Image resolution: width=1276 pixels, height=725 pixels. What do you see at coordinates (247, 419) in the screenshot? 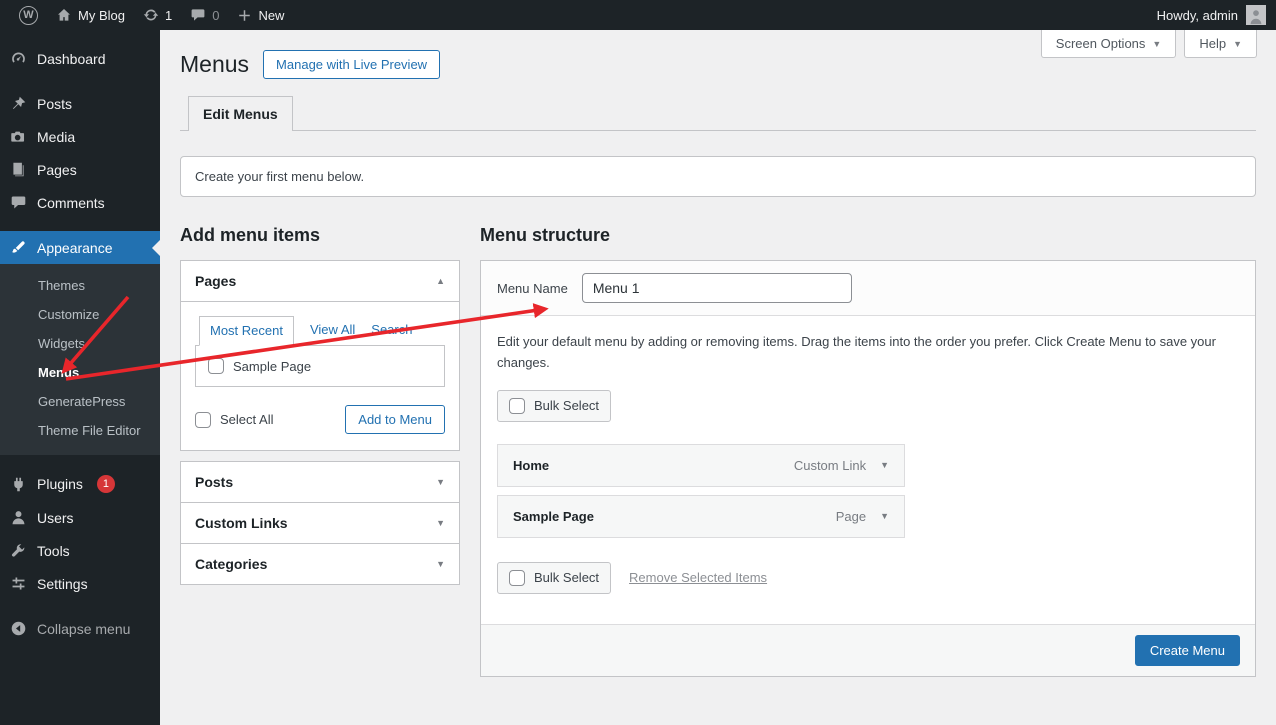
I see `select-all-label: Select All` at bounding box center [247, 419].